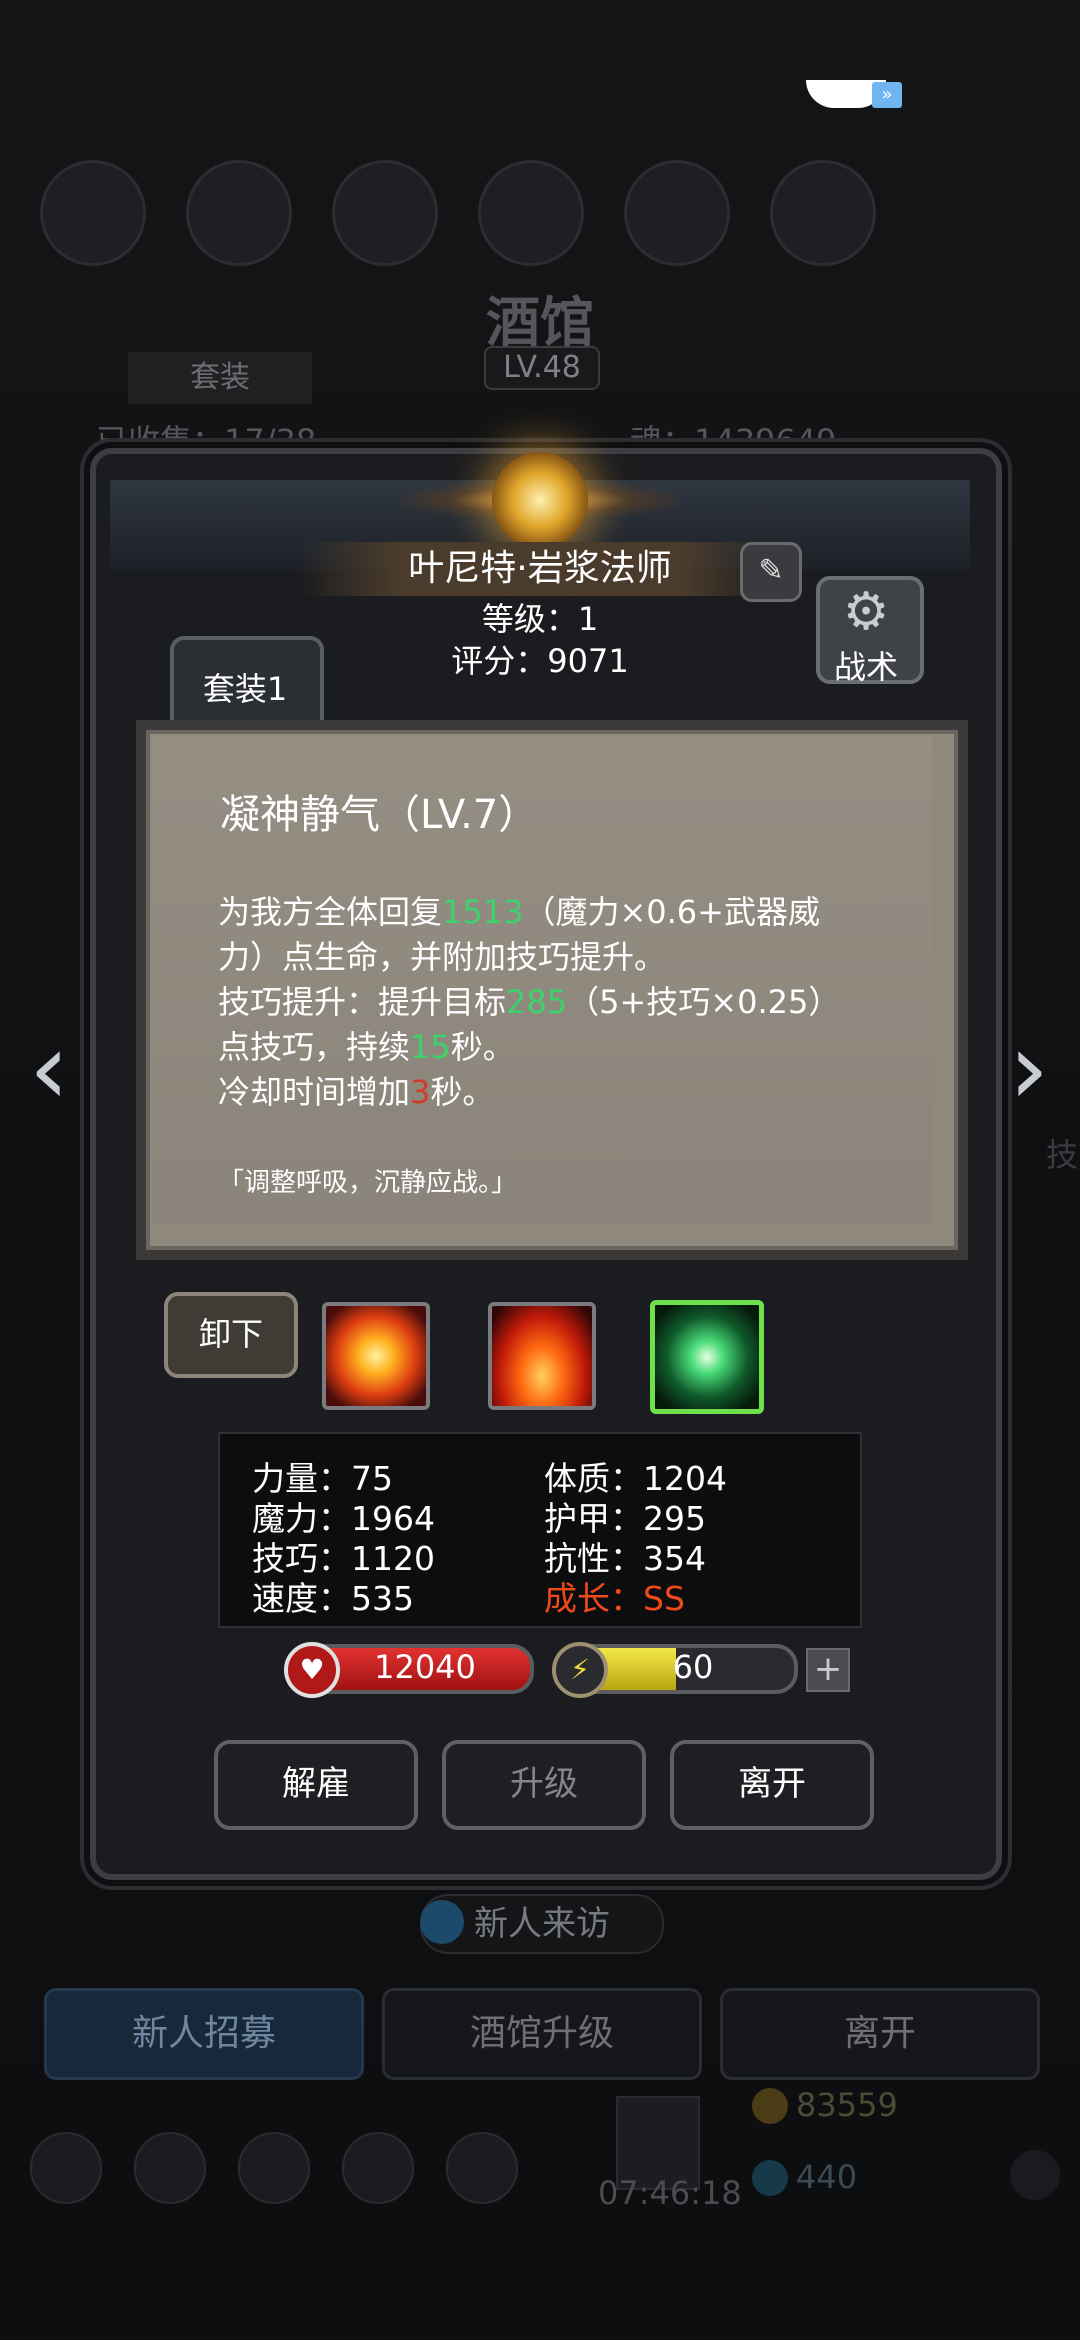 This screenshot has width=1080, height=2340. Describe the element at coordinates (540, 661) in the screenshot. I see `hero-score: 评分：9071` at that location.